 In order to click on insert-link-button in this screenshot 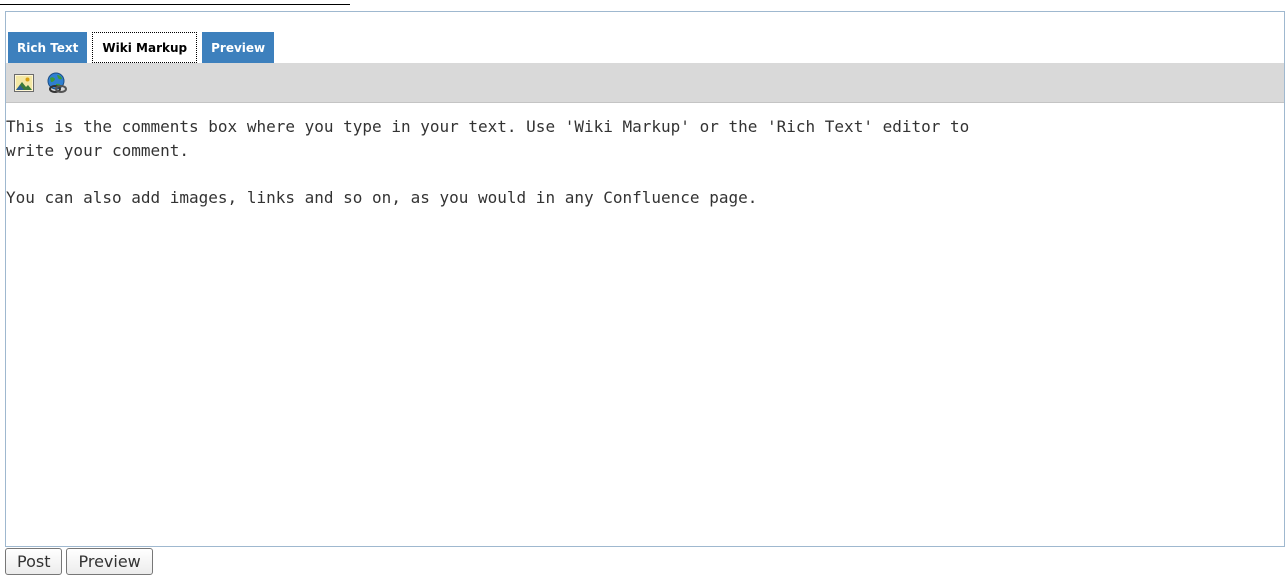, I will do `click(57, 83)`.